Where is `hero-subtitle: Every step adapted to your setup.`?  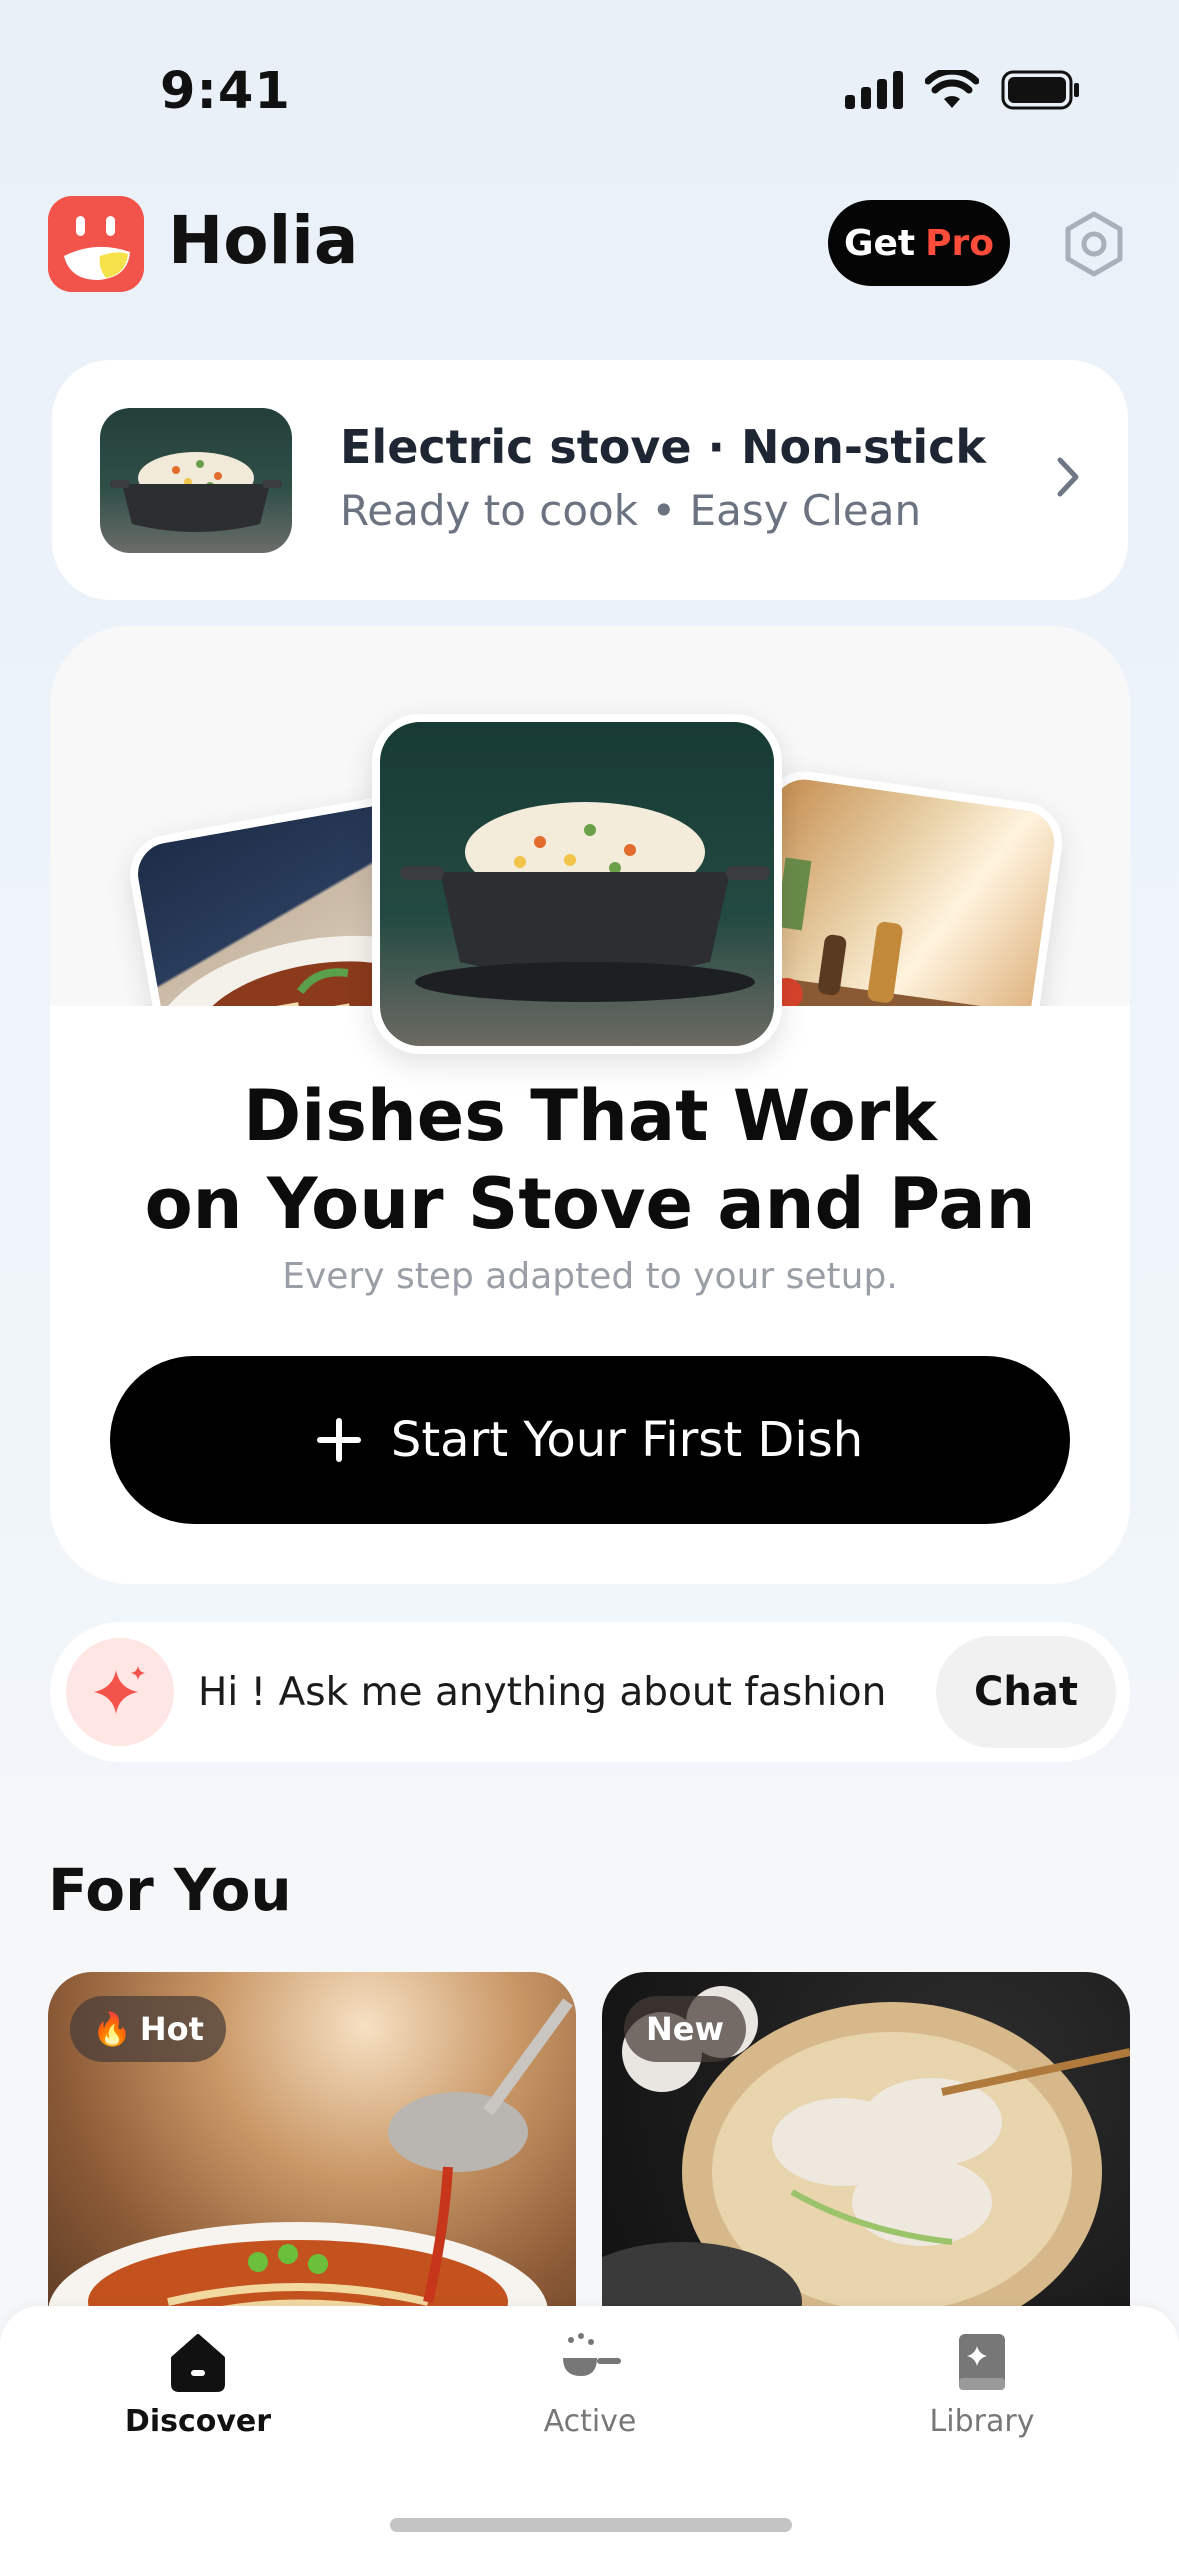
hero-subtitle: Every step adapted to your setup. is located at coordinates (590, 1276).